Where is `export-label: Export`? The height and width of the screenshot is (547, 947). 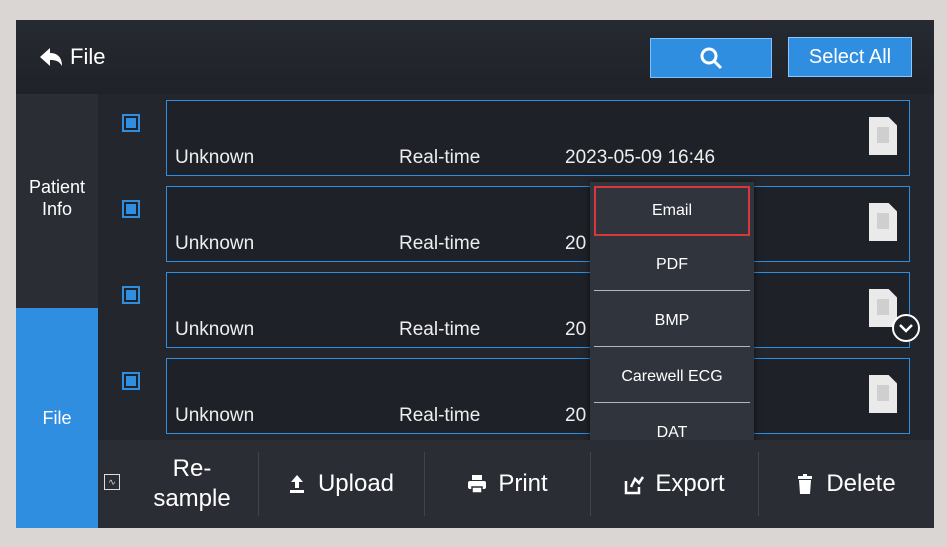 export-label: Export is located at coordinates (690, 483).